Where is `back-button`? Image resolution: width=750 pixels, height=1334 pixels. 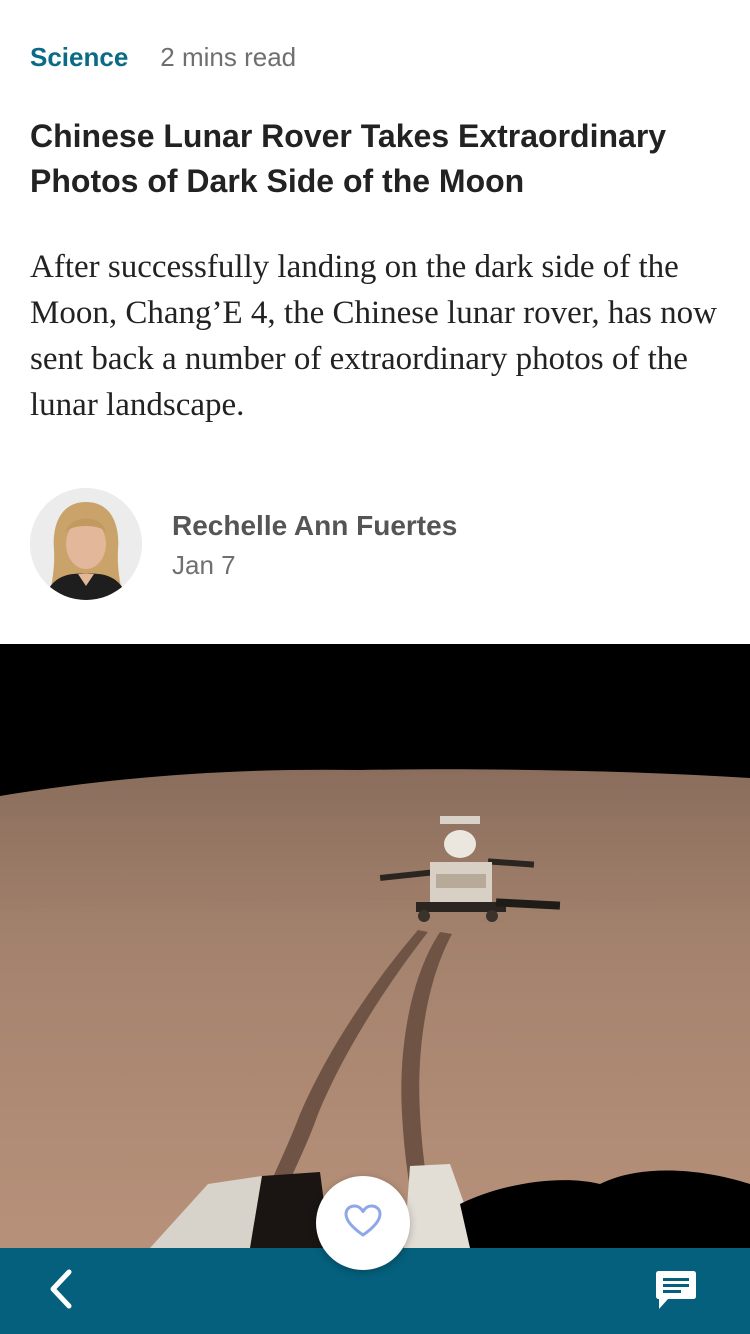 back-button is located at coordinates (61, 1291).